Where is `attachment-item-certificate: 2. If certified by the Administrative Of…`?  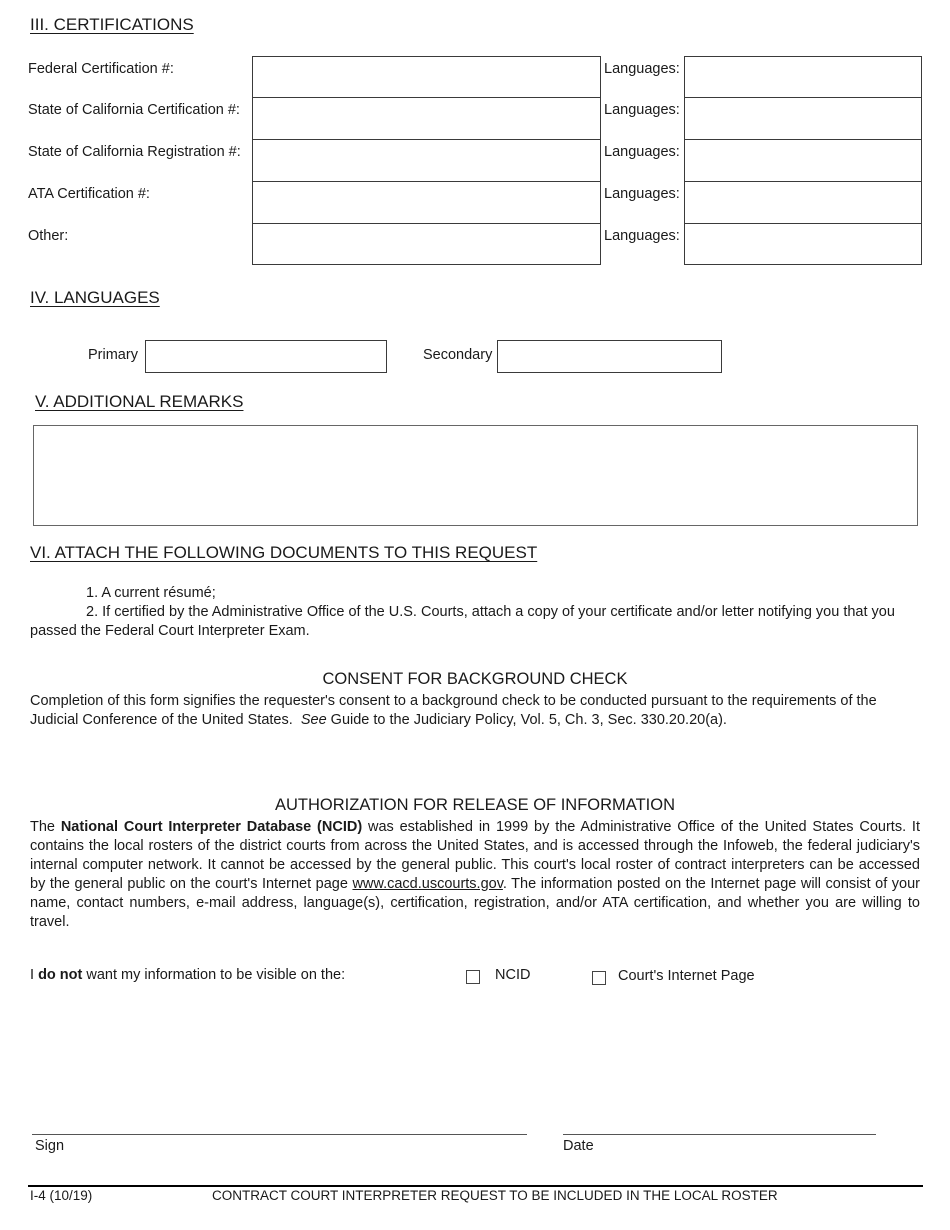 attachment-item-certificate: 2. If certified by the Administrative Of… is located at coordinates (490, 612).